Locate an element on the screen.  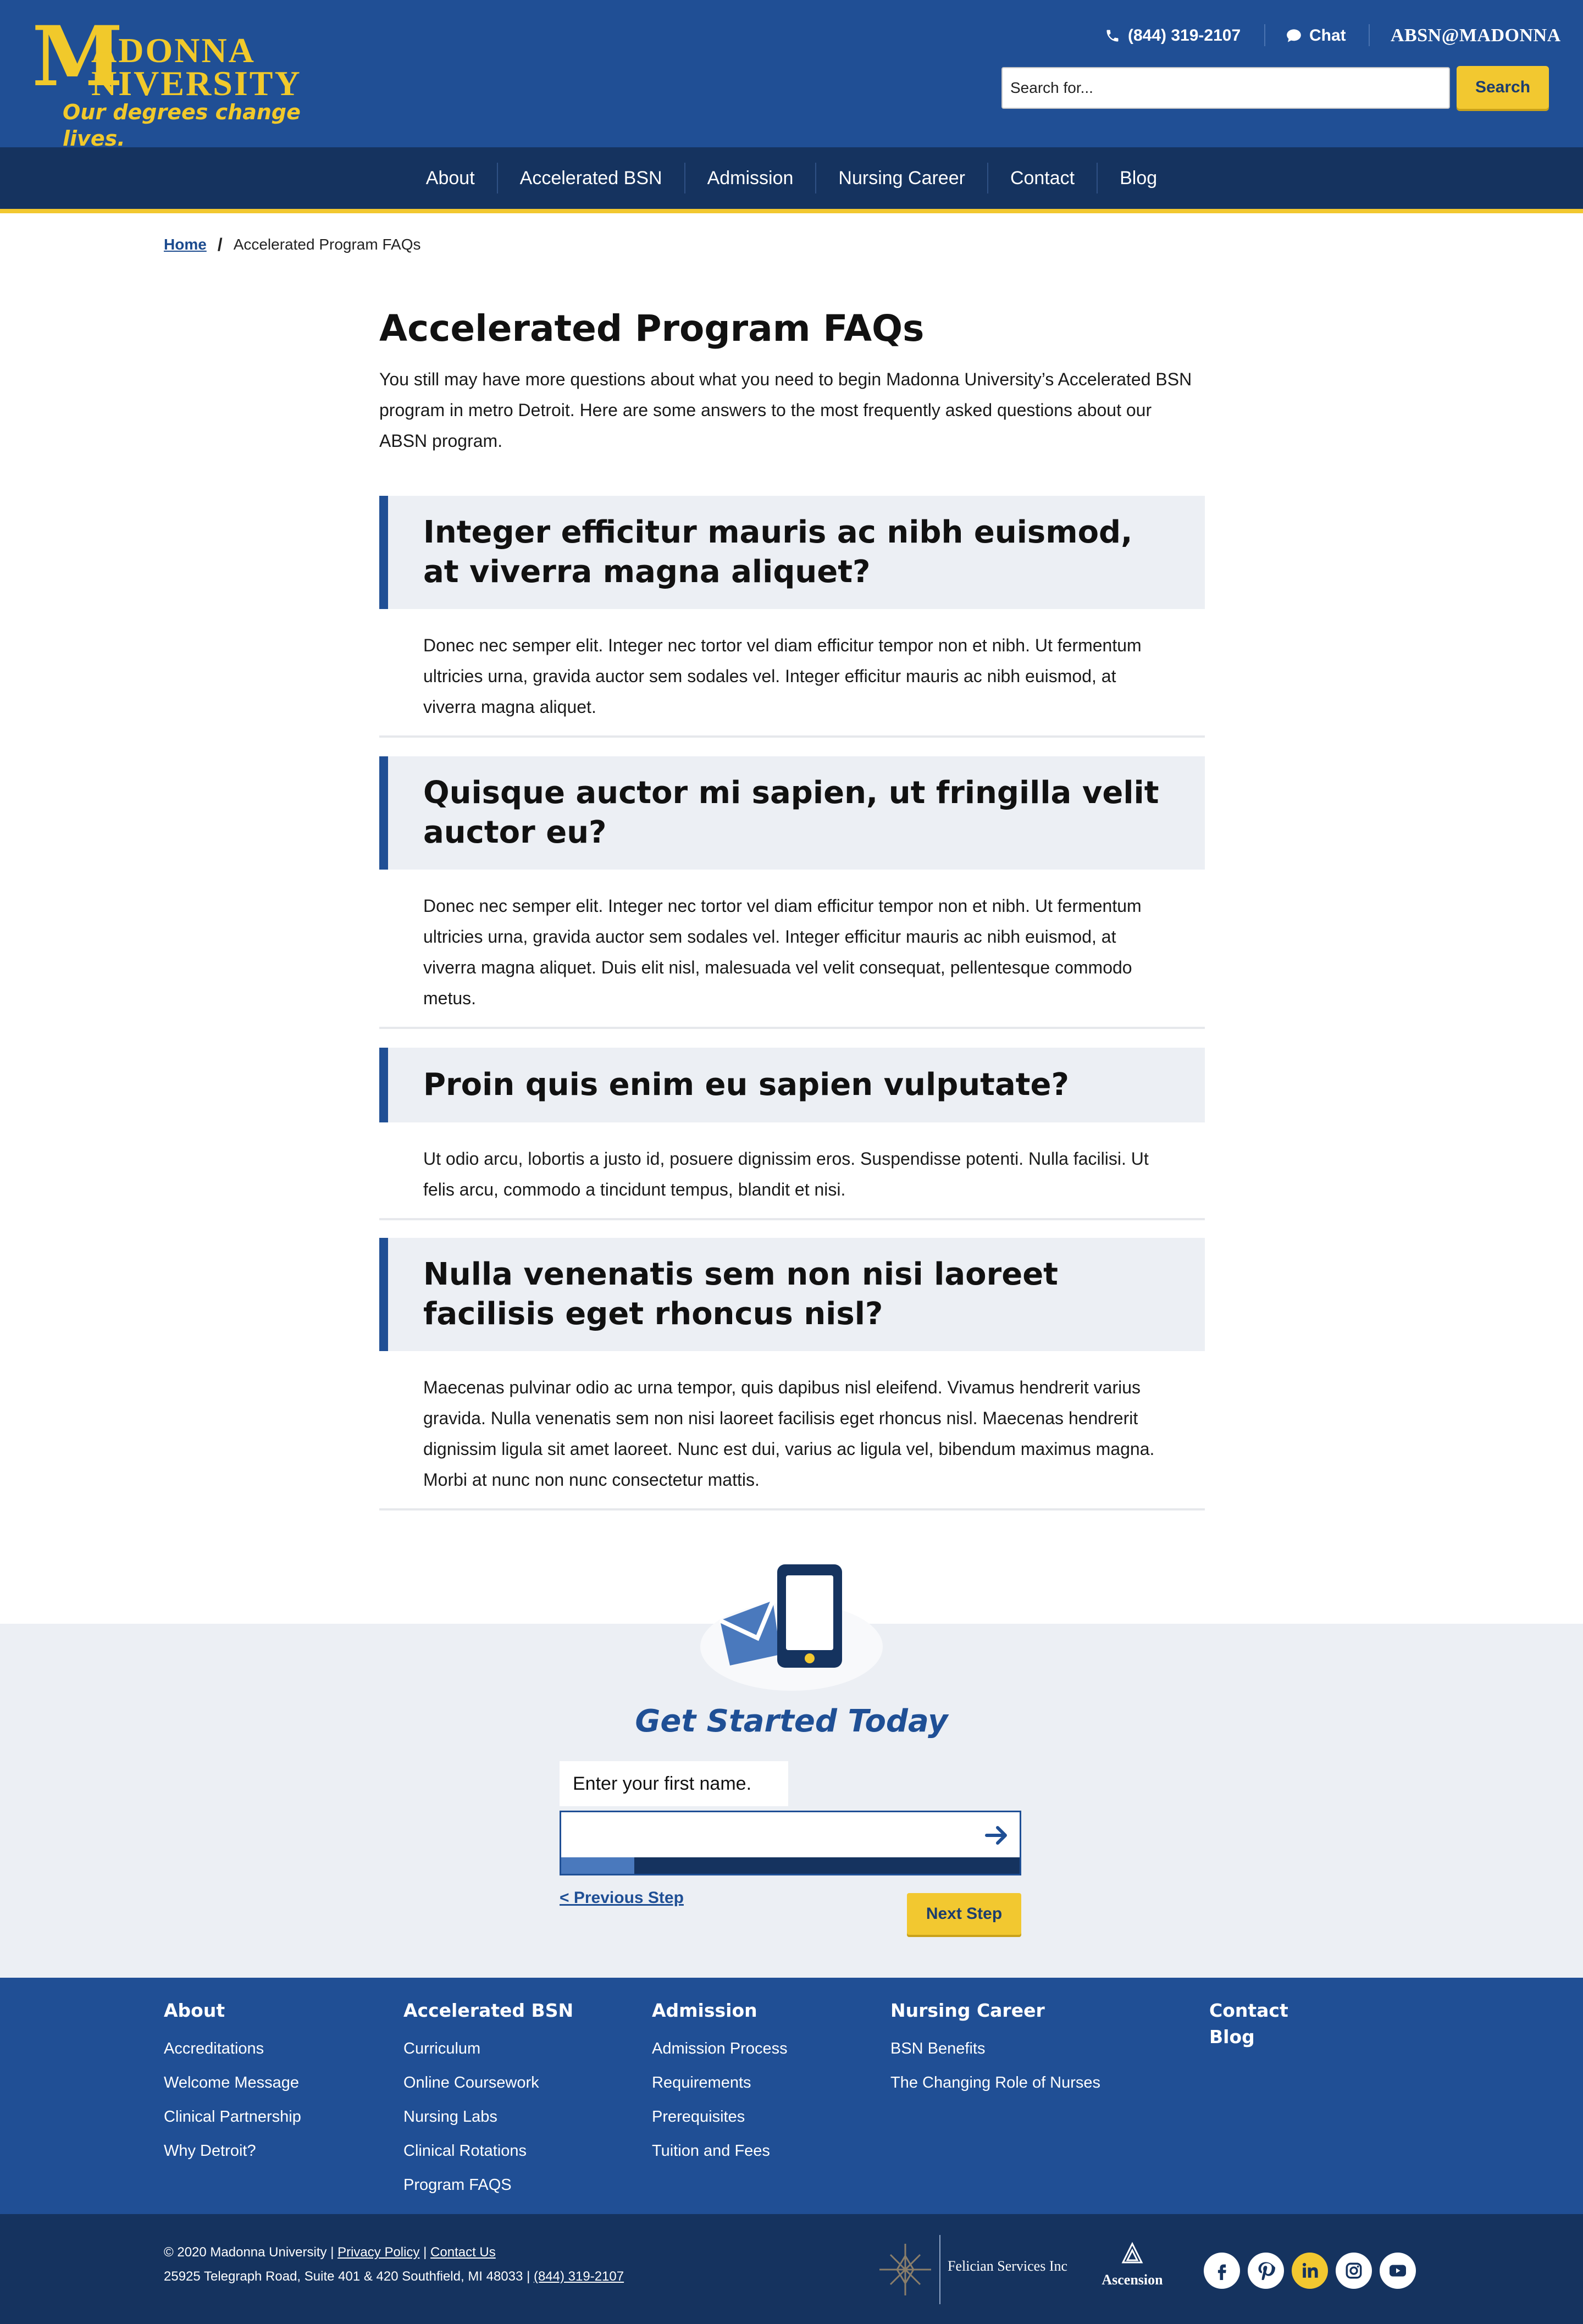
first-name-input is located at coordinates (770, 1835).